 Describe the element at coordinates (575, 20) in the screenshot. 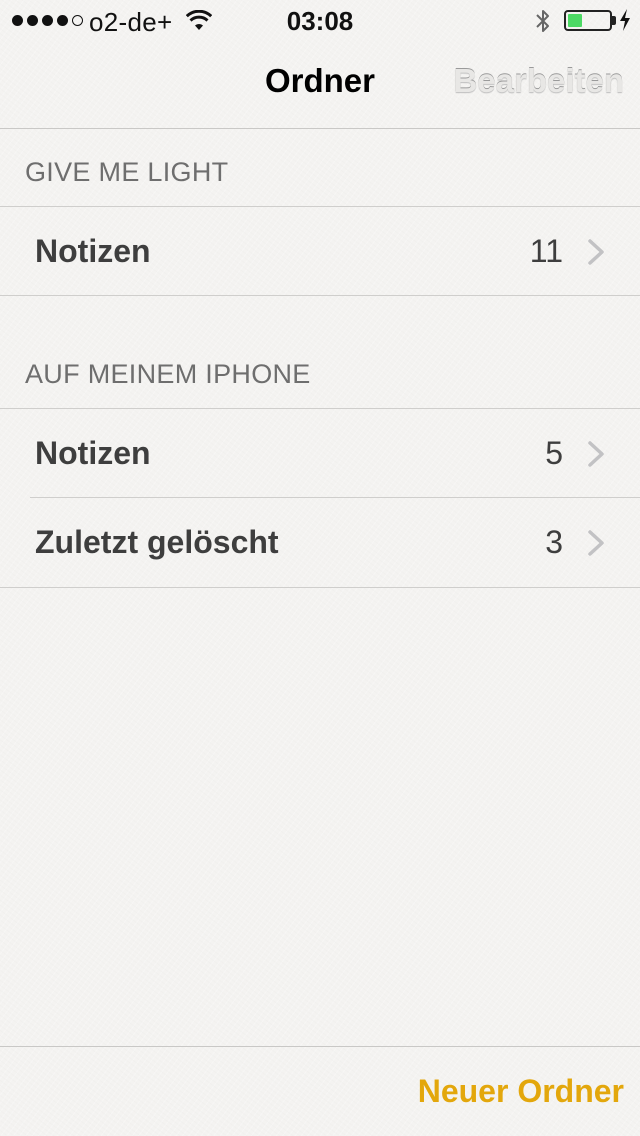

I see `battery-level` at that location.